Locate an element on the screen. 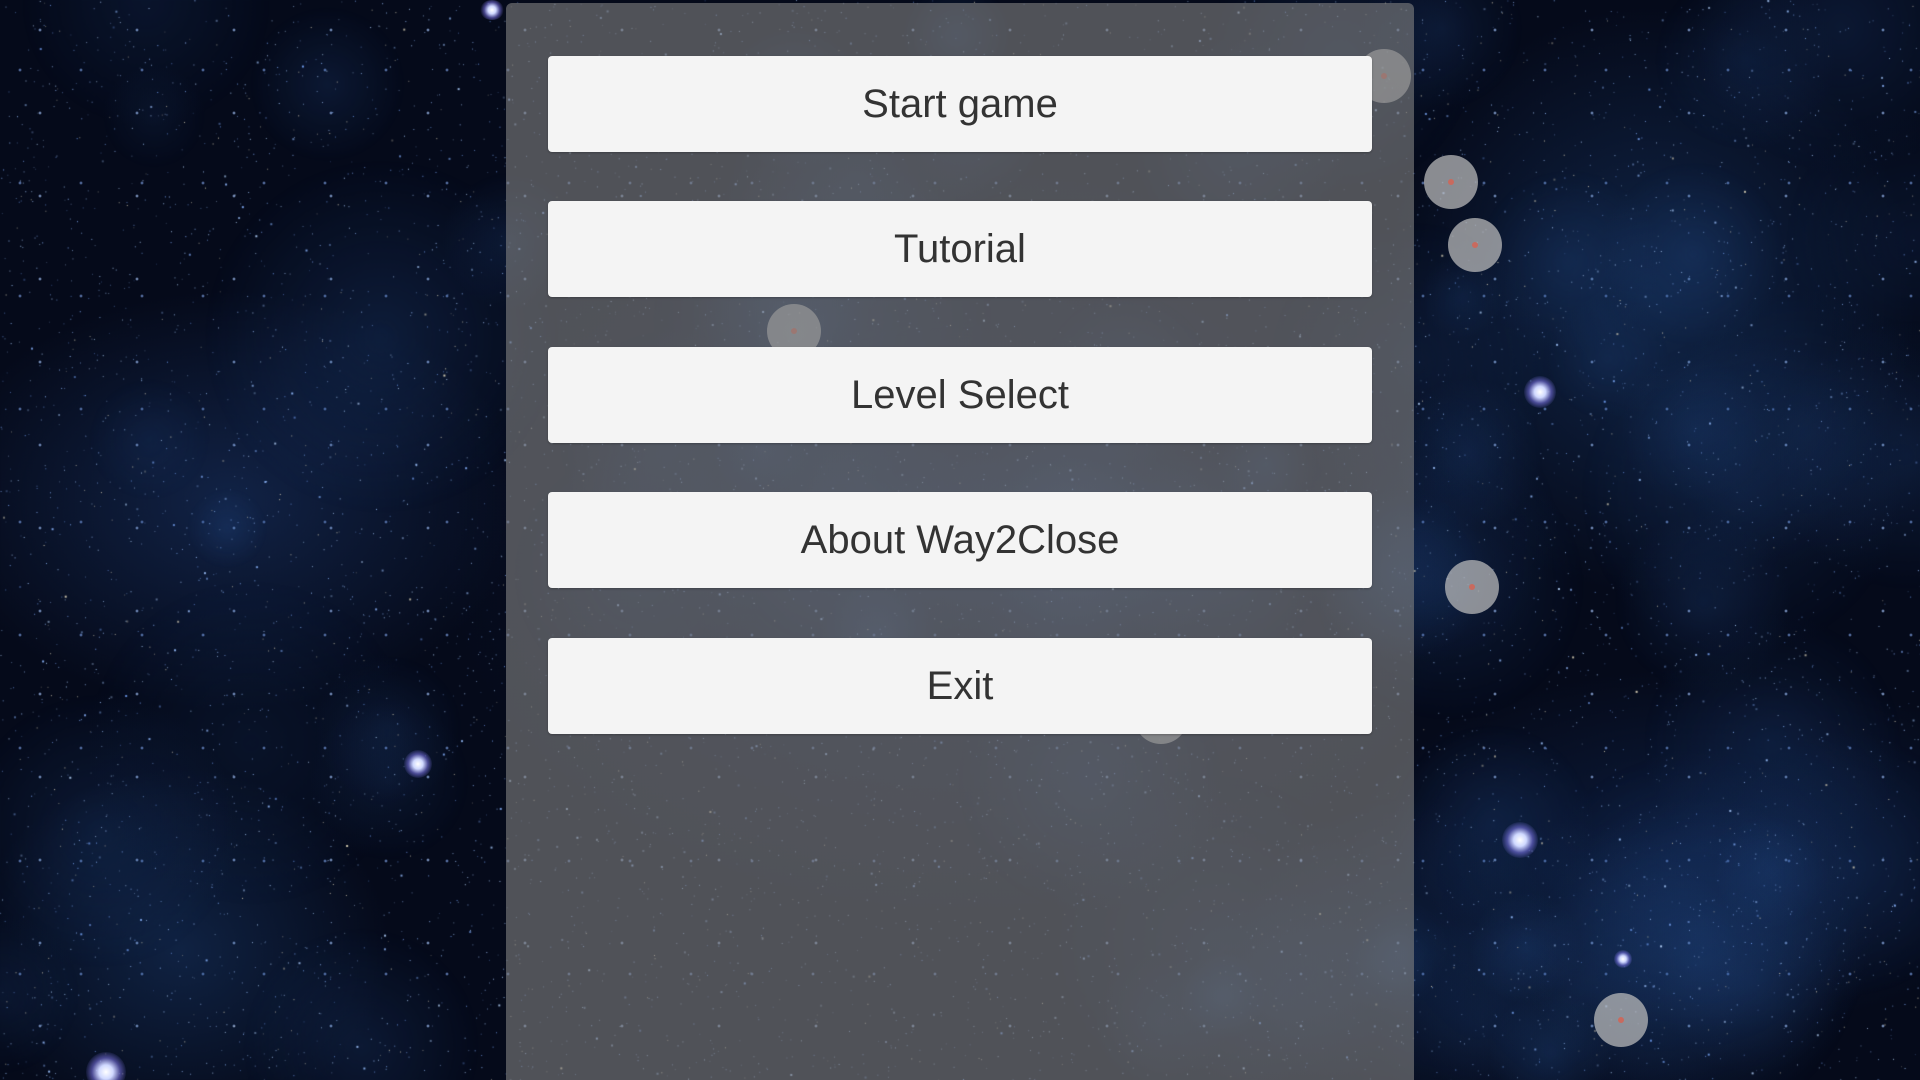  about-button: About Way2Close is located at coordinates (960, 540).